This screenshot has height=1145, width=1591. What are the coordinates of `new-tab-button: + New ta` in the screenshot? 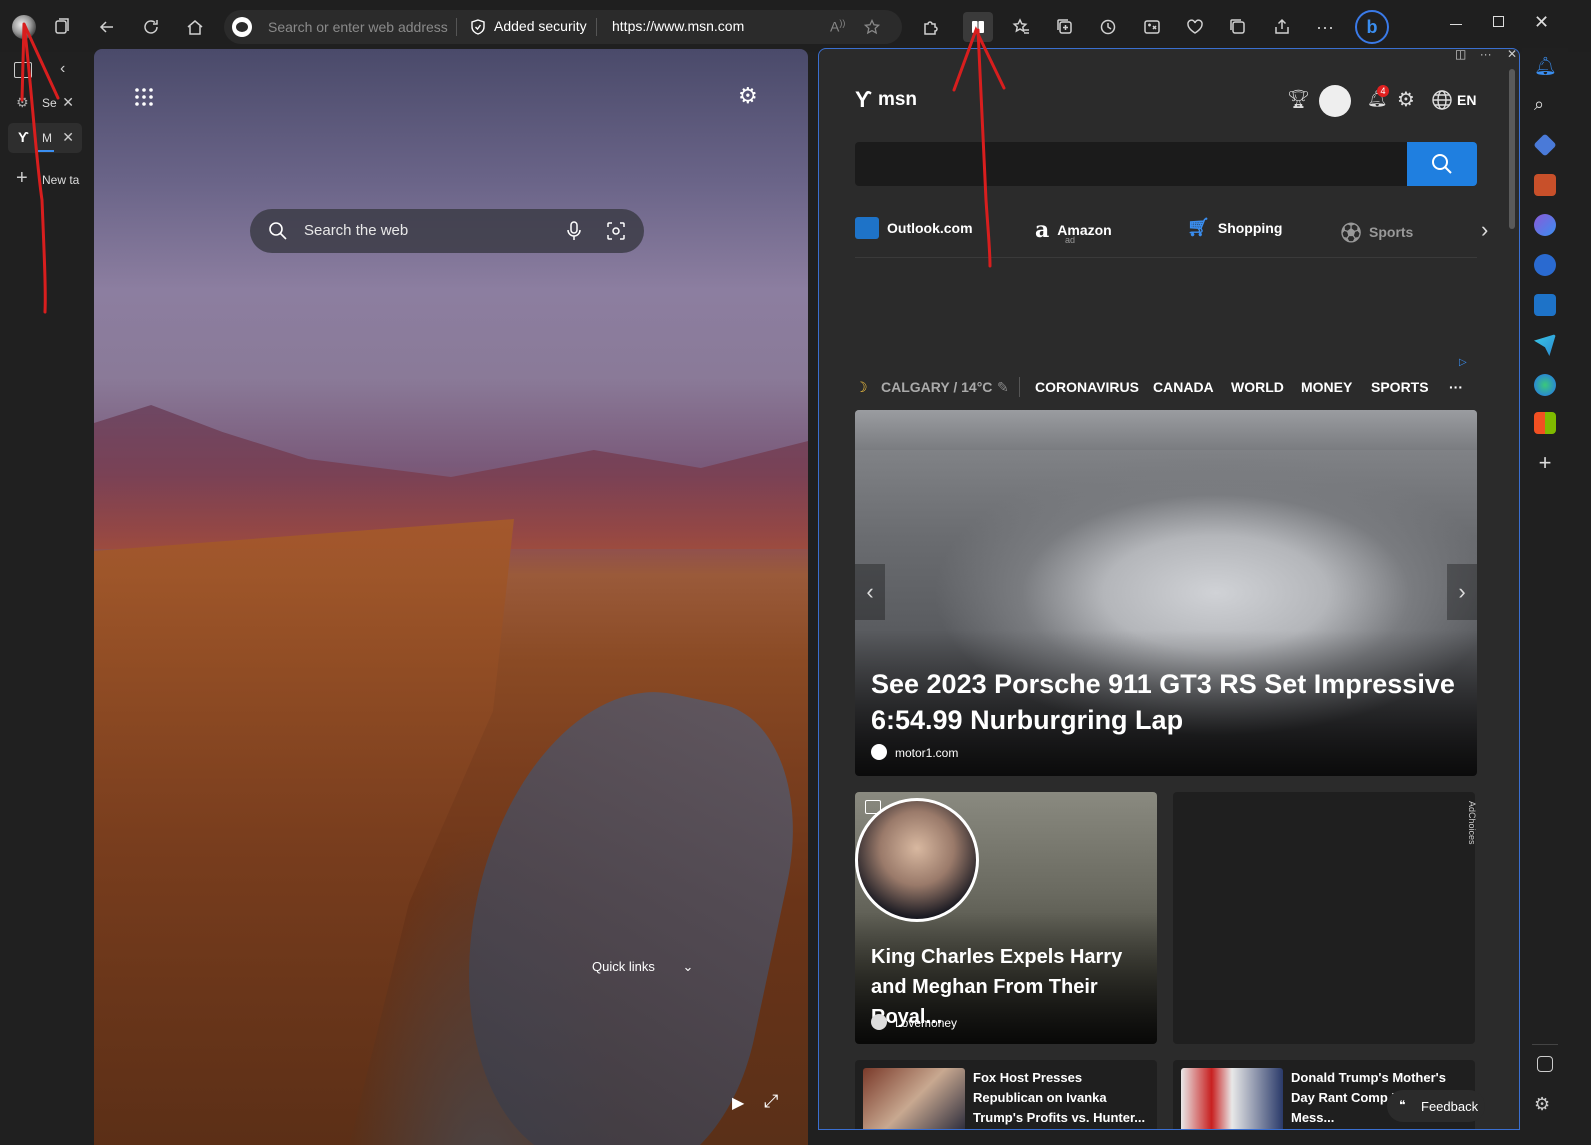 It's located at (45, 180).